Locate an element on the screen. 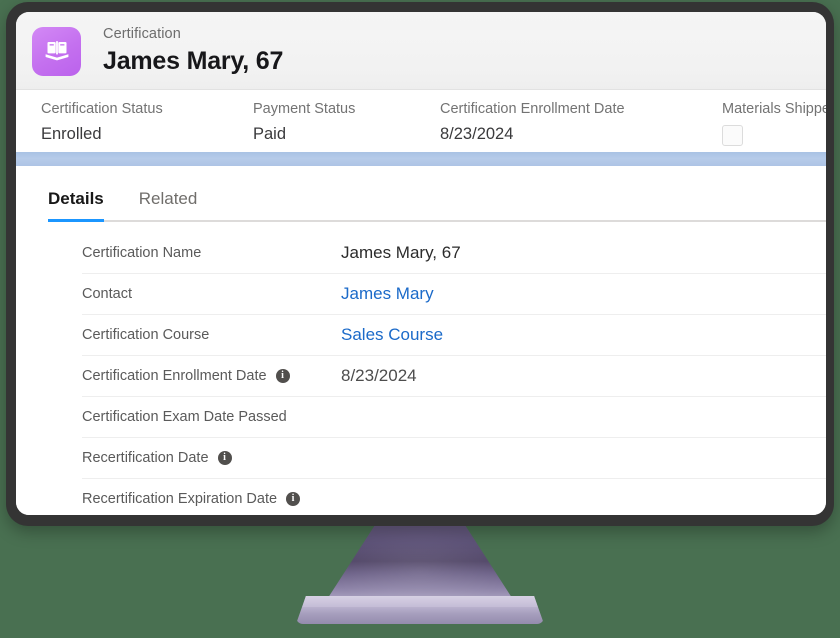 The height and width of the screenshot is (638, 840). section-divider-band is located at coordinates (421, 159).